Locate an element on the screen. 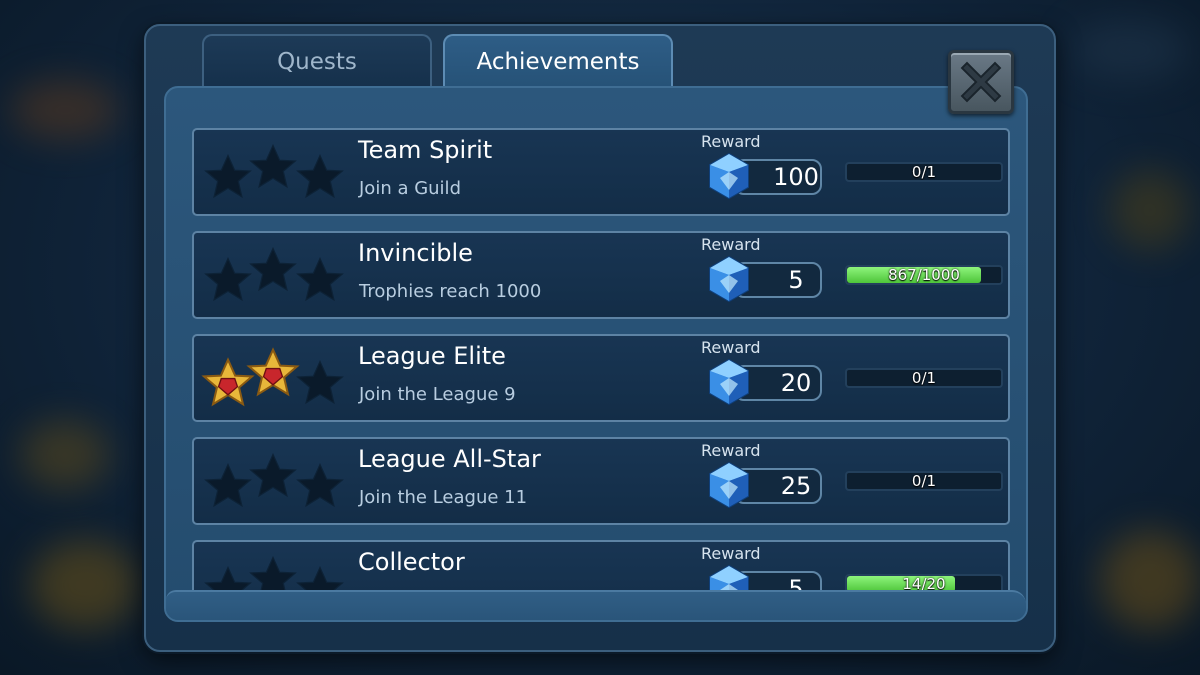 This screenshot has height=675, width=1200. achievement-row: Team Spirit Join a Guild Reward 100 0/1 is located at coordinates (601, 172).